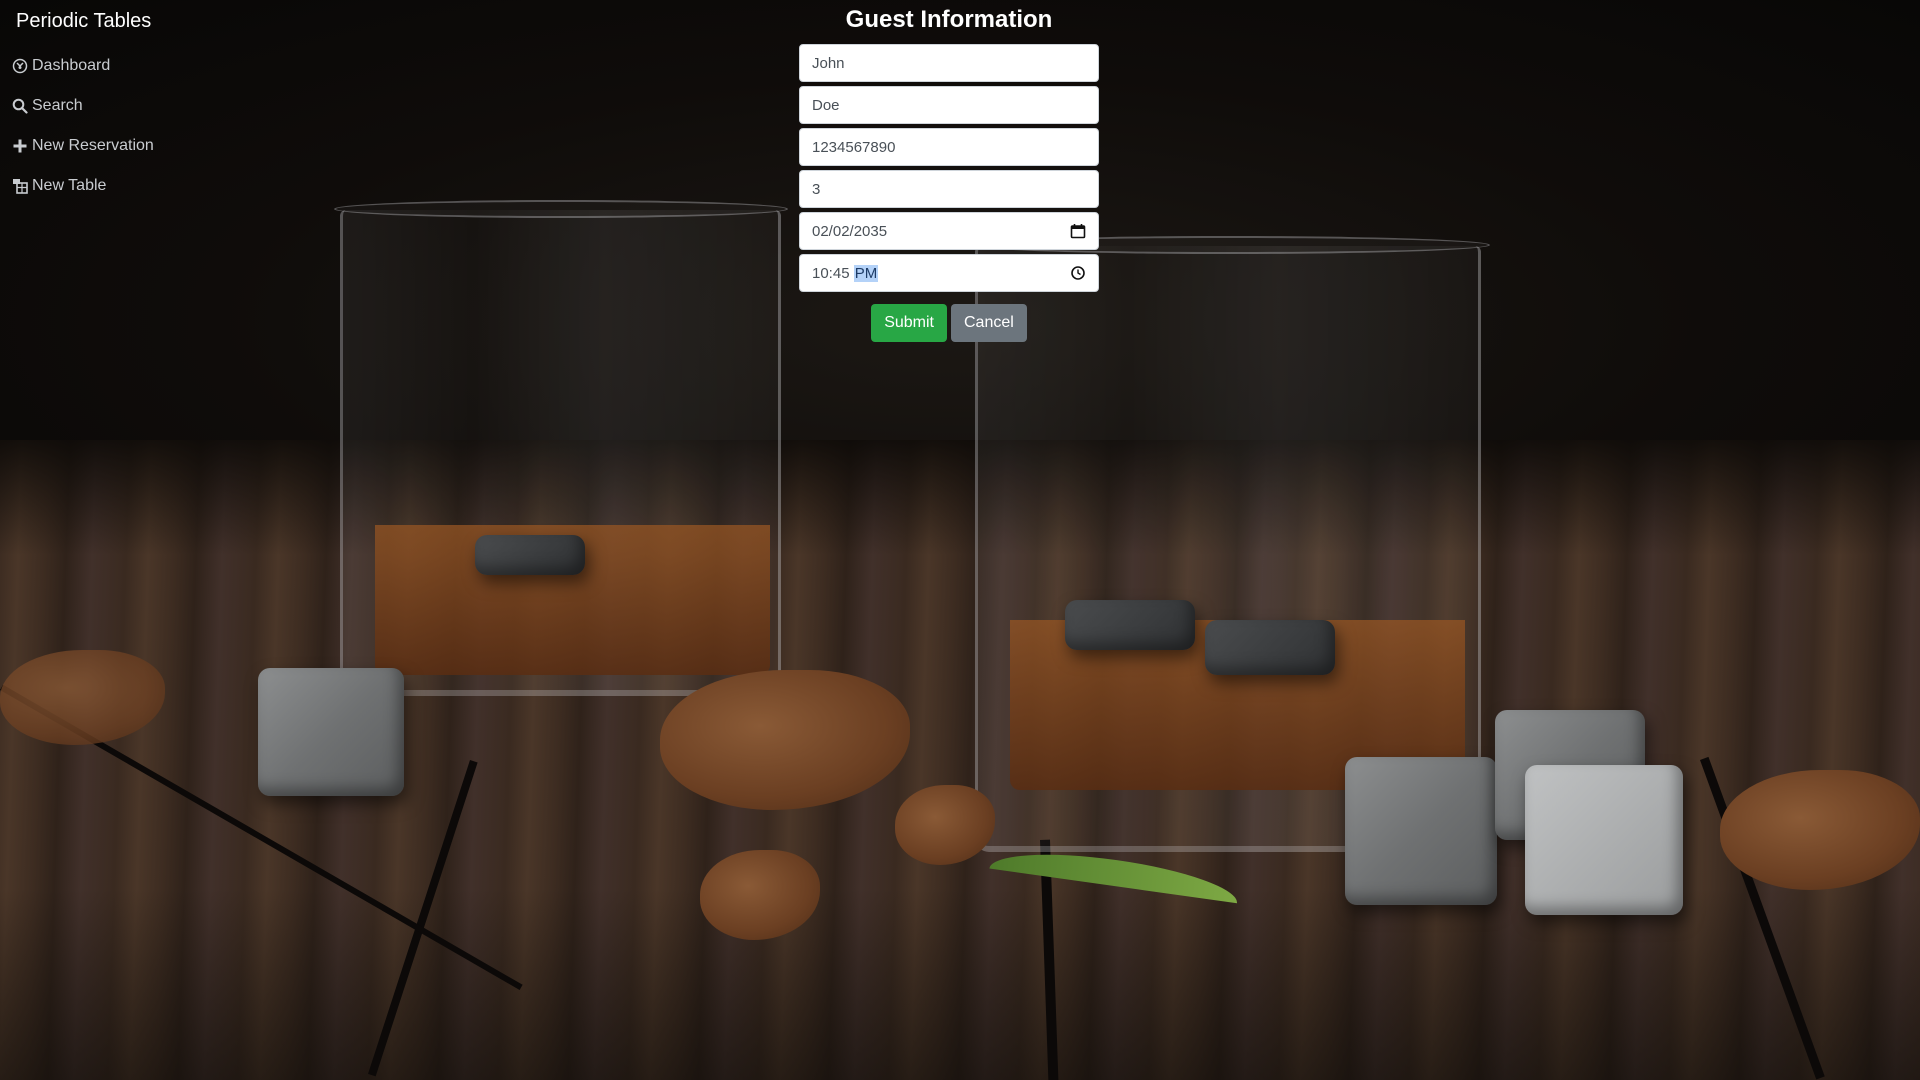 The height and width of the screenshot is (1080, 1920). I want to click on time-period-segment: PM, so click(866, 273).